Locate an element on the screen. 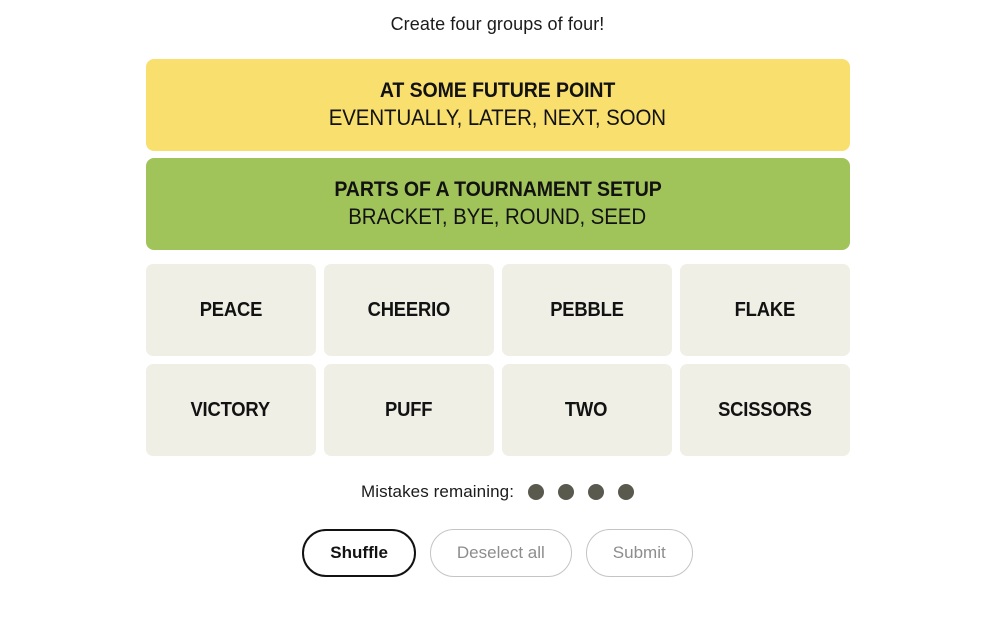 The height and width of the screenshot is (628, 995). word-tile-label: PUFF is located at coordinates (408, 410).